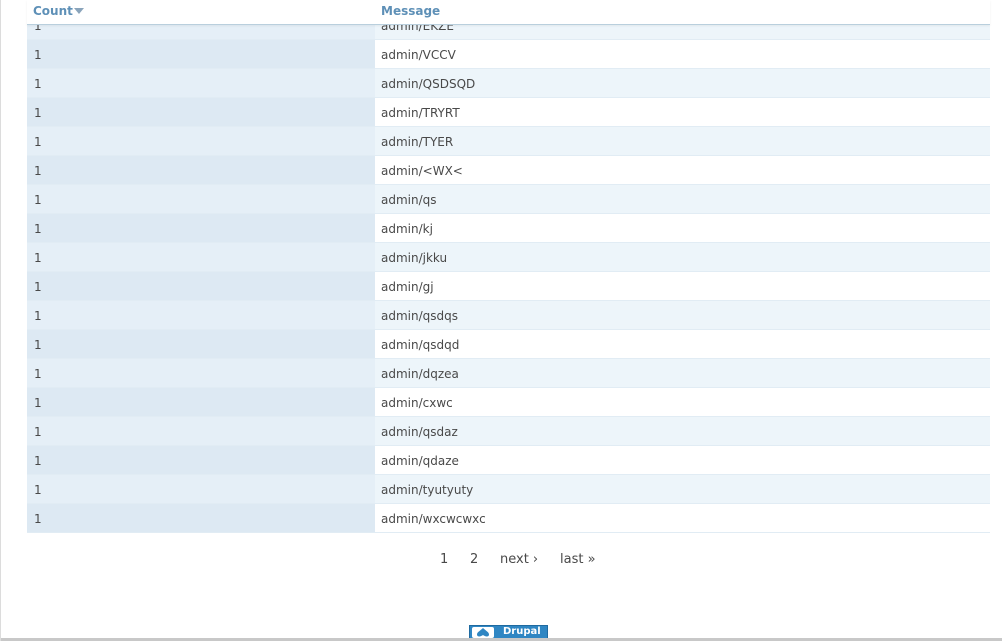  Describe the element at coordinates (508, 12) in the screenshot. I see `table-header: Count Message` at that location.